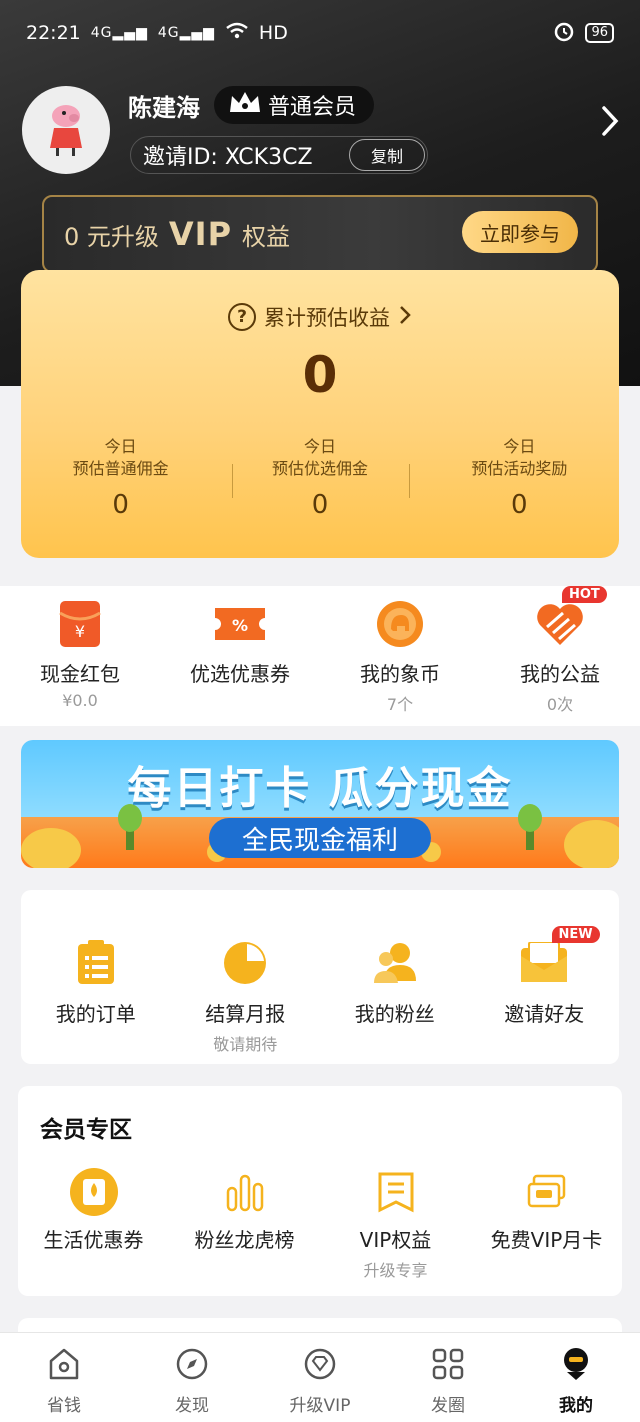  Describe the element at coordinates (266, 236) in the screenshot. I see `vip-banner-suffix: 权益` at that location.